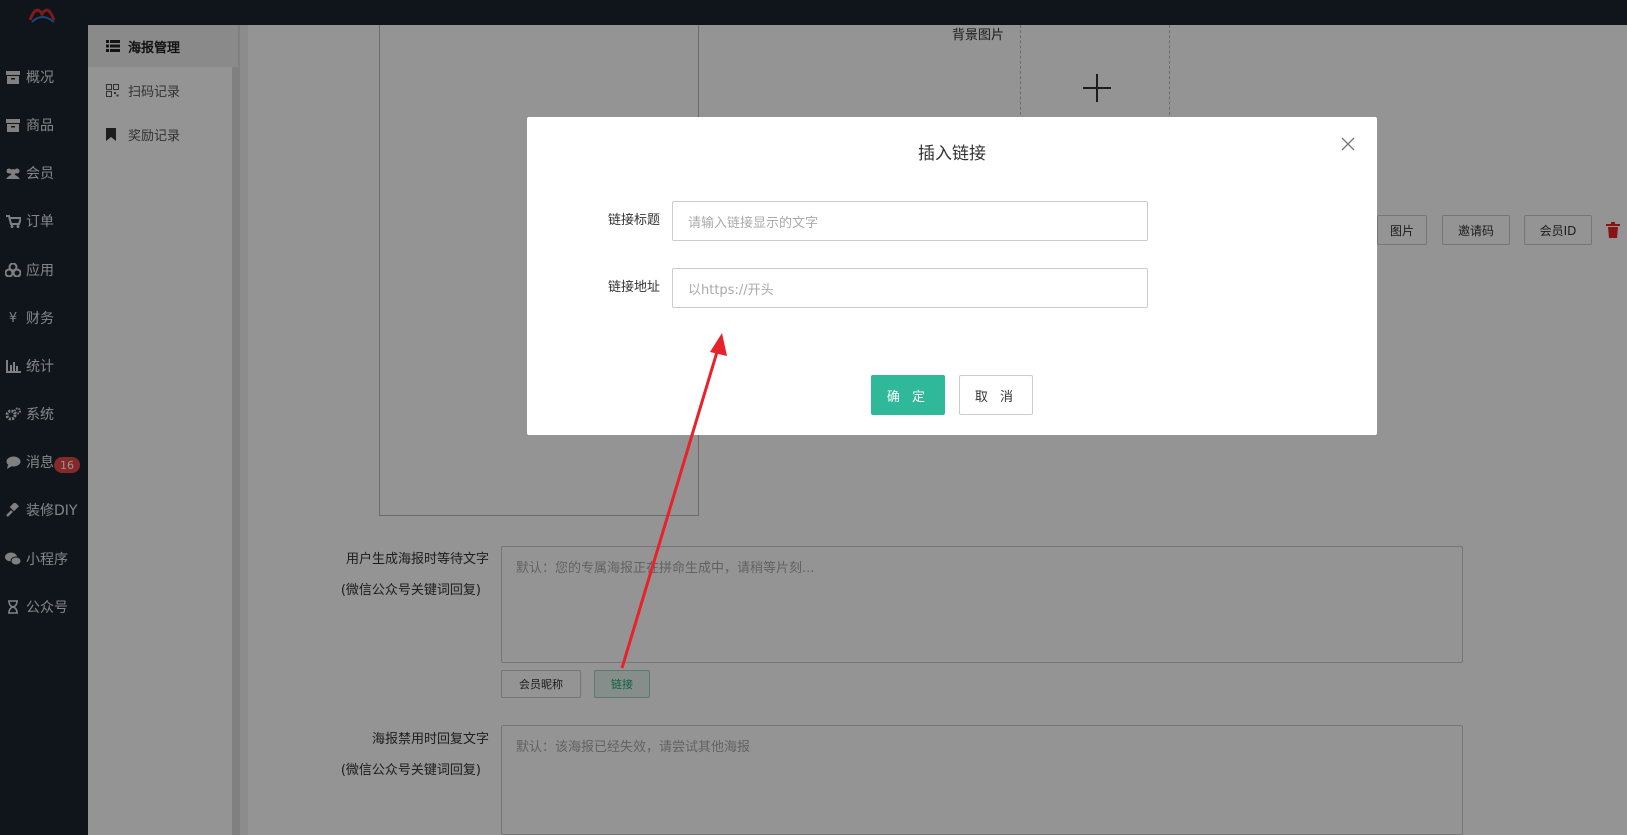 The height and width of the screenshot is (835, 1627). I want to click on link-url-label: 链接地址, so click(633, 287).